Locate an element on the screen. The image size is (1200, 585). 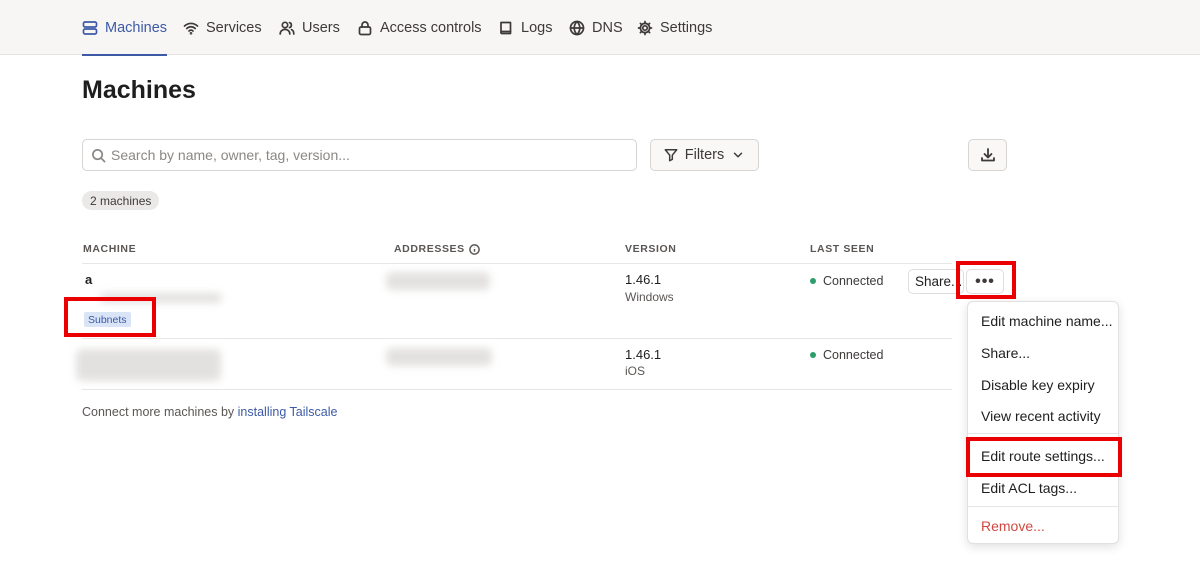
menu-view-recent-activity: View recent activity is located at coordinates (1041, 416).